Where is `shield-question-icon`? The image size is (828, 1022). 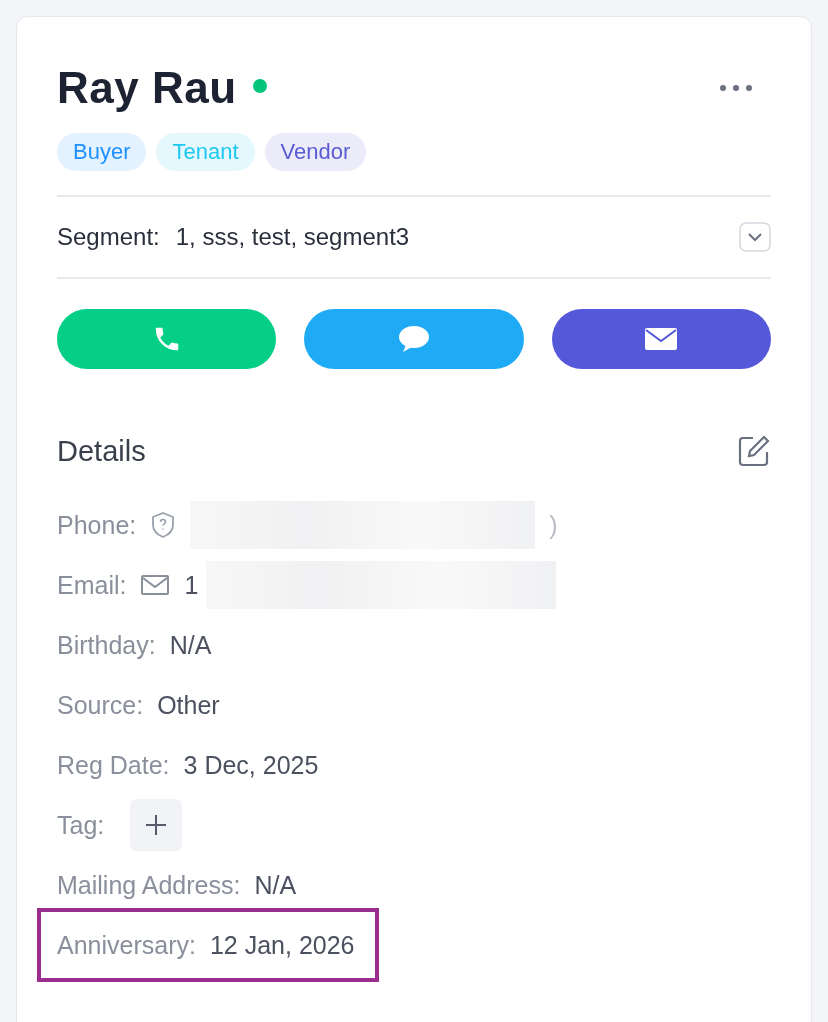
shield-question-icon is located at coordinates (163, 525).